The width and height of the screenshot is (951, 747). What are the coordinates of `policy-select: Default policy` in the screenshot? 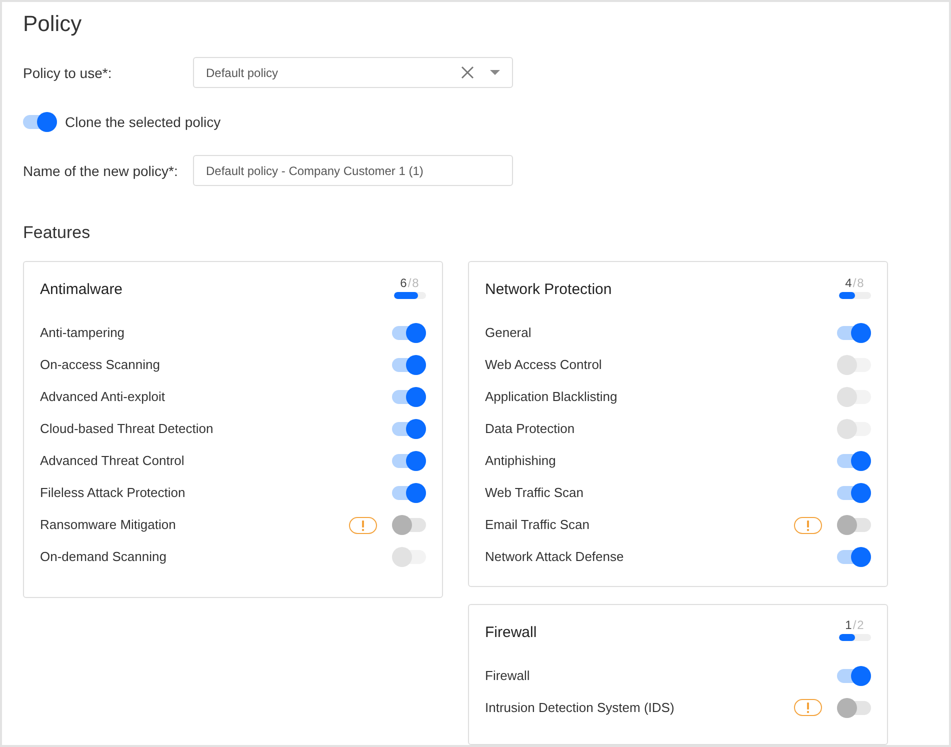 It's located at (353, 72).